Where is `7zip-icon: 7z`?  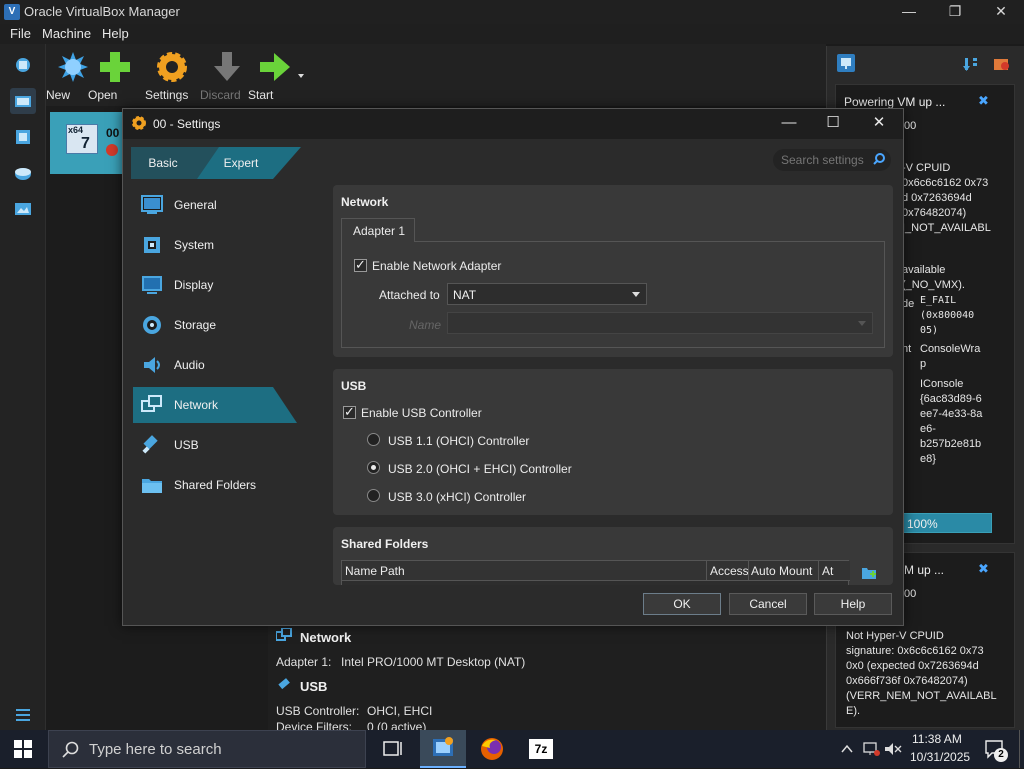
7zip-icon: 7z is located at coordinates (541, 749).